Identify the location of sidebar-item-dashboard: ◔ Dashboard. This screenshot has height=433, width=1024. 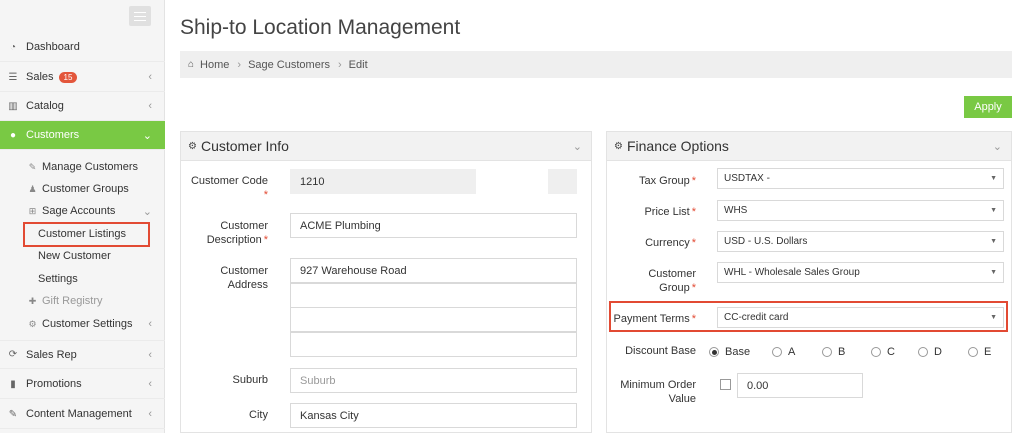
(82, 47).